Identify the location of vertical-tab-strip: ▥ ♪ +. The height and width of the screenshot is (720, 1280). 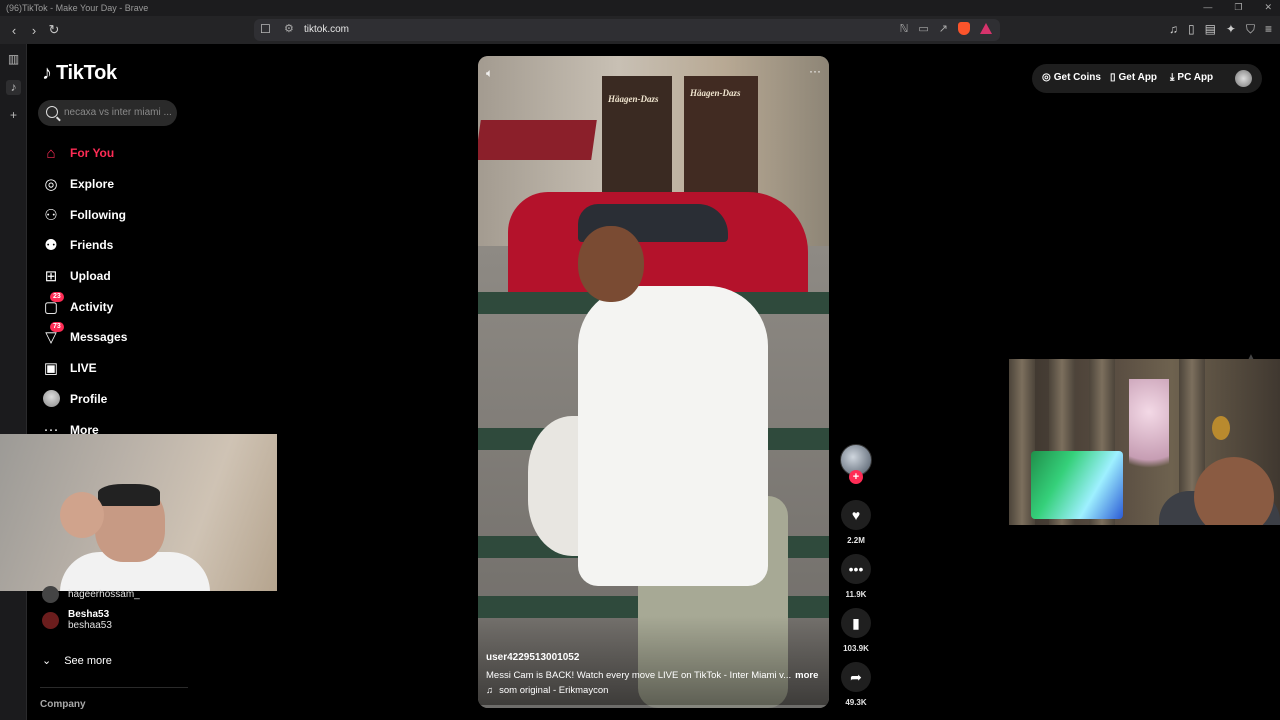
(13, 382).